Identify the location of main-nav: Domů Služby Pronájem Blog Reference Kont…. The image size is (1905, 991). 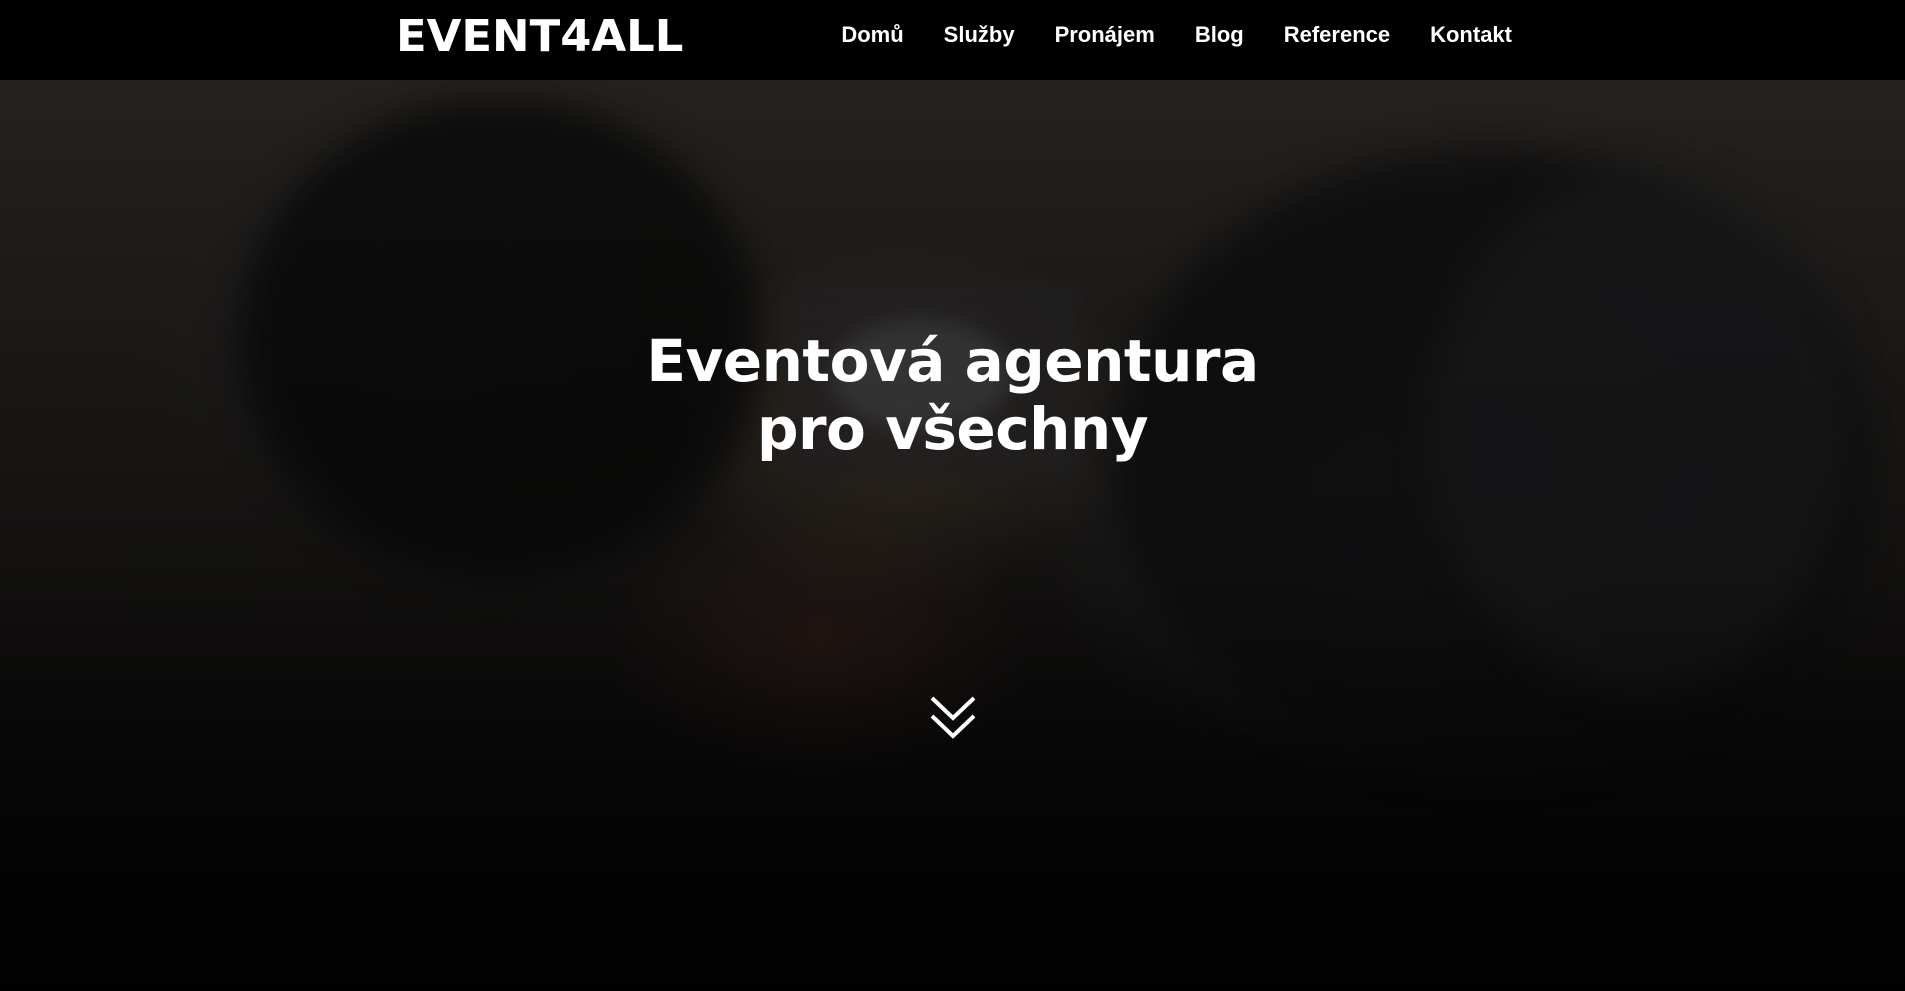
(1176, 35).